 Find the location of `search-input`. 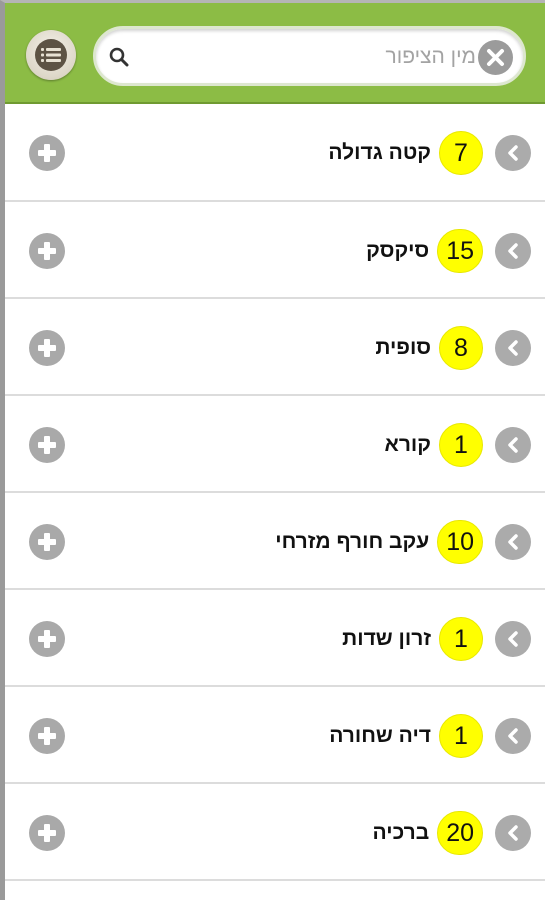

search-input is located at coordinates (311, 57).